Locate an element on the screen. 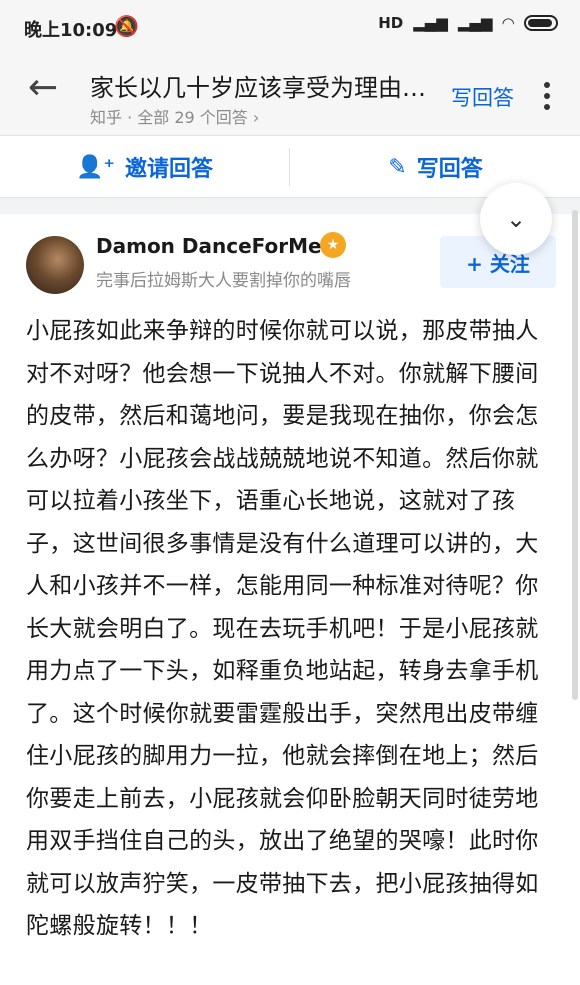 The height and width of the screenshot is (985, 580). write-answer-label: 写回答 is located at coordinates (449, 169).